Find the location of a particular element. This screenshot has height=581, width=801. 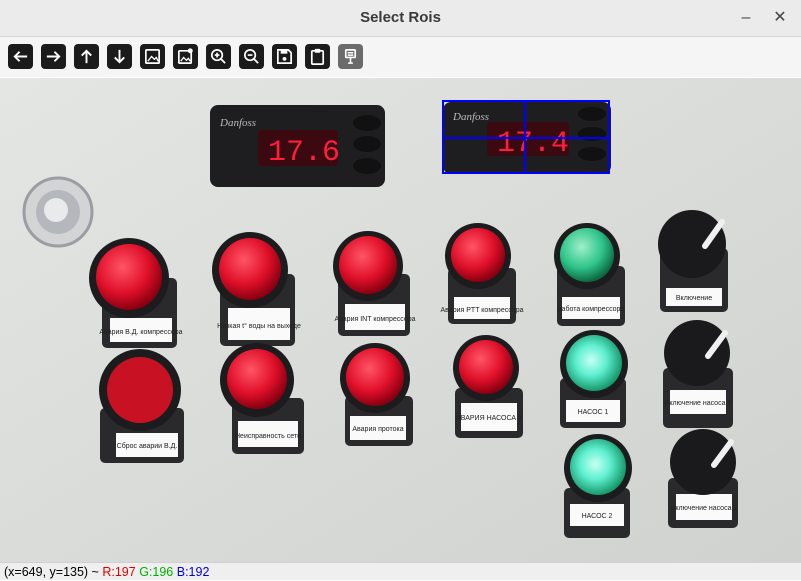

pan-right-button is located at coordinates (53, 56).